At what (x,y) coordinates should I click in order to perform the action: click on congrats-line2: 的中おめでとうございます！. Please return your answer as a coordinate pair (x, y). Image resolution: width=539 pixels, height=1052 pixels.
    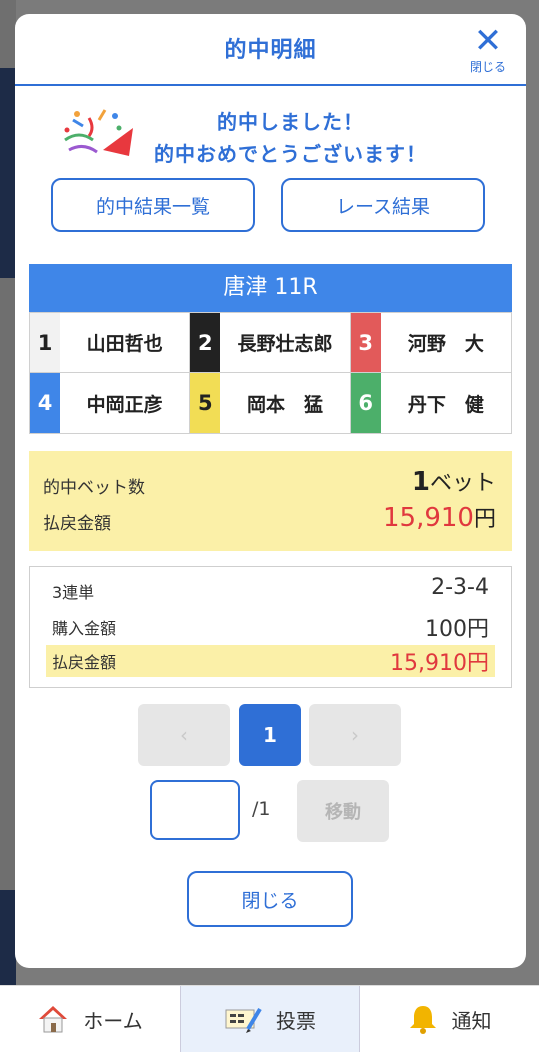
    Looking at the image, I should click on (290, 154).